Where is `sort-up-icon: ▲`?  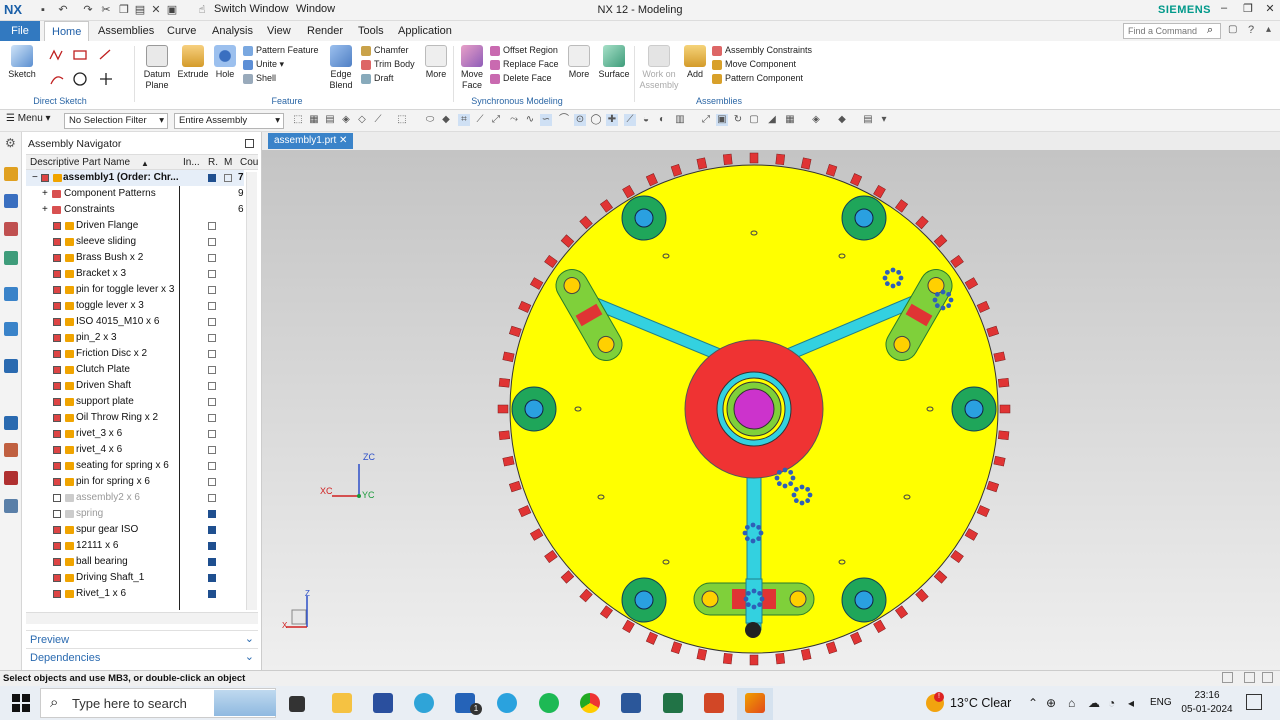 sort-up-icon: ▲ is located at coordinates (145, 163).